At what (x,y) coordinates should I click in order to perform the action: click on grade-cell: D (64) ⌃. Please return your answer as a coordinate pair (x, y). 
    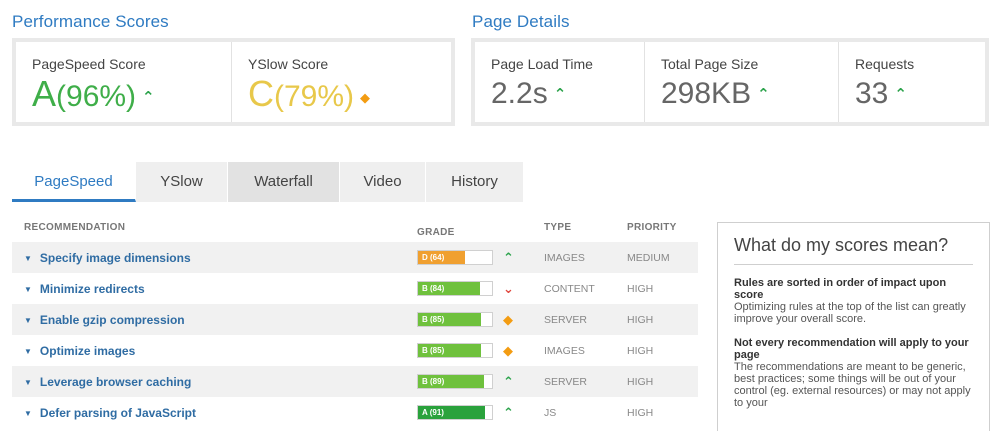
    Looking at the image, I should click on (480, 258).